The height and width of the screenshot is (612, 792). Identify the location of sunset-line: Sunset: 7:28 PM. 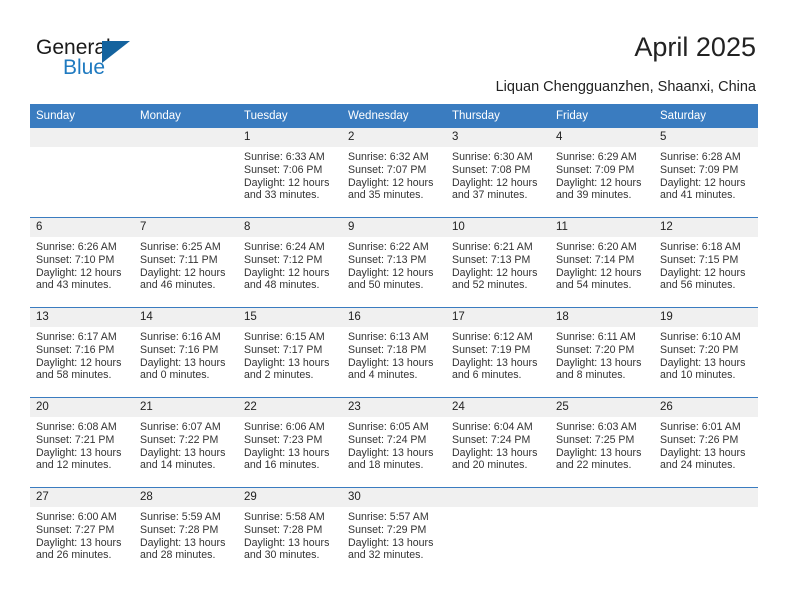
(179, 529).